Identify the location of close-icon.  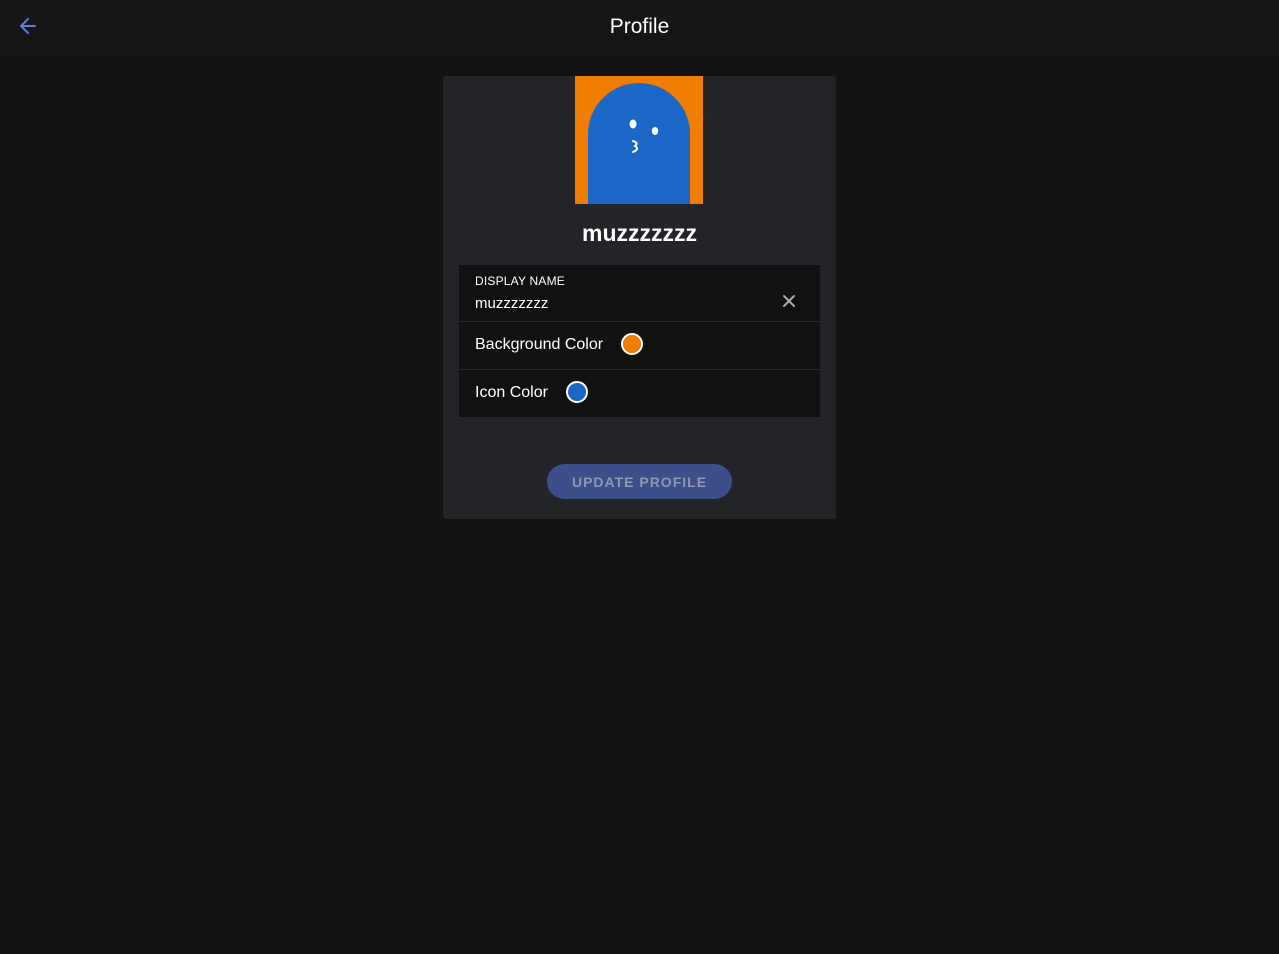
(789, 303).